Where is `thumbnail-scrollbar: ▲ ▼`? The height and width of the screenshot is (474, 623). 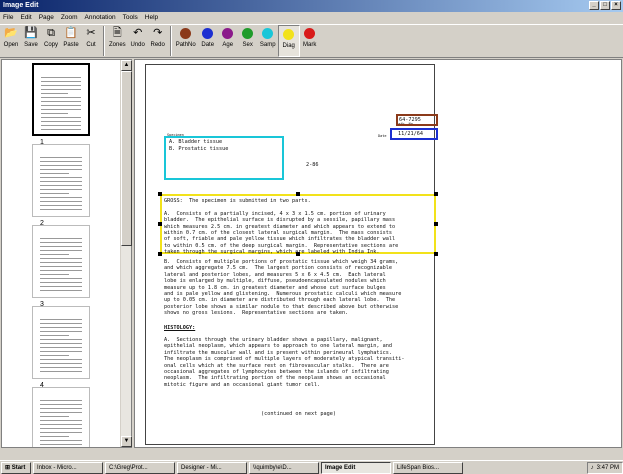 thumbnail-scrollbar: ▲ ▼ is located at coordinates (126, 253).